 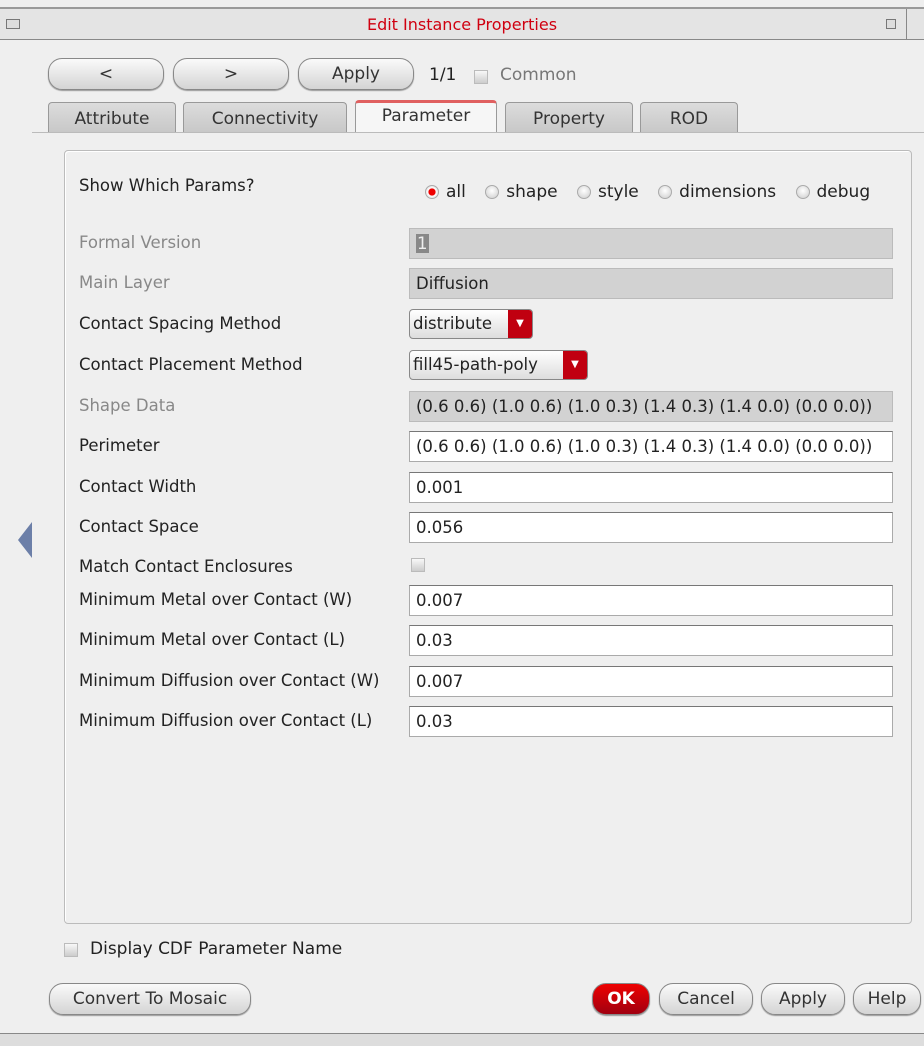 What do you see at coordinates (621, 999) in the screenshot?
I see `ok-button: OK` at bounding box center [621, 999].